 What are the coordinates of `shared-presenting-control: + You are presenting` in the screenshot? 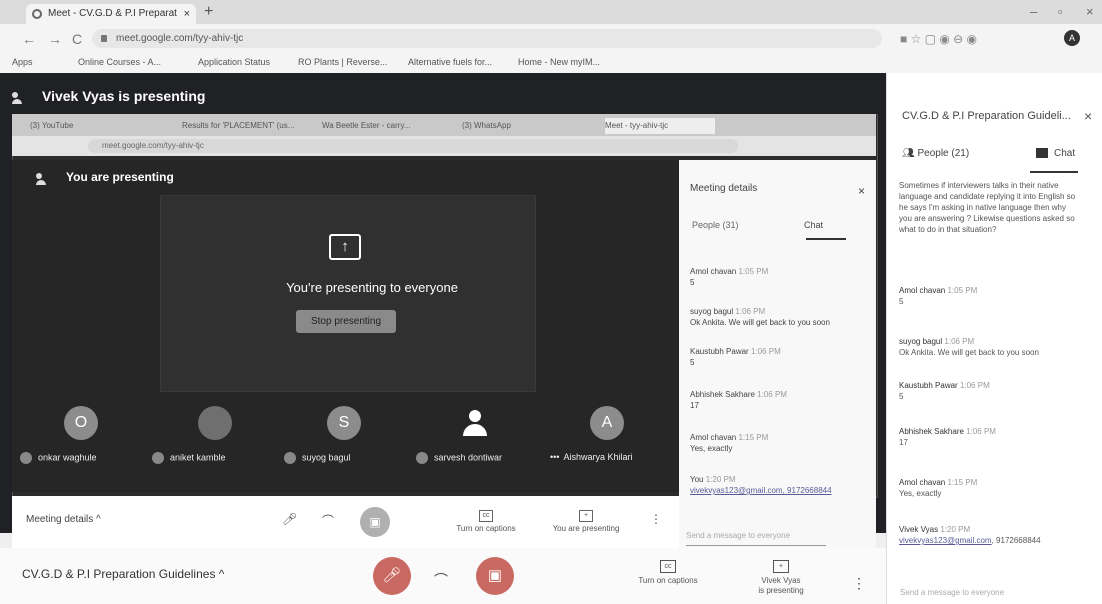 It's located at (586, 521).